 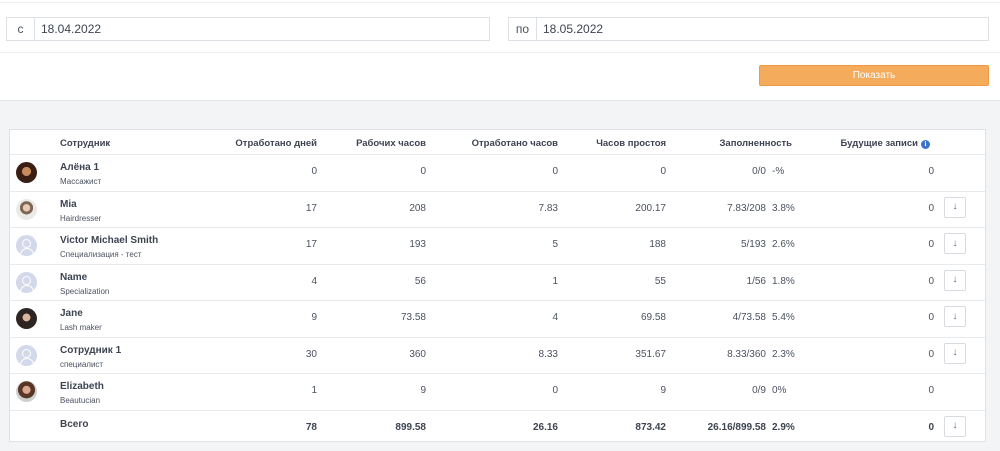 What do you see at coordinates (109, 240) in the screenshot?
I see `employee-name: Victor Michael Smith` at bounding box center [109, 240].